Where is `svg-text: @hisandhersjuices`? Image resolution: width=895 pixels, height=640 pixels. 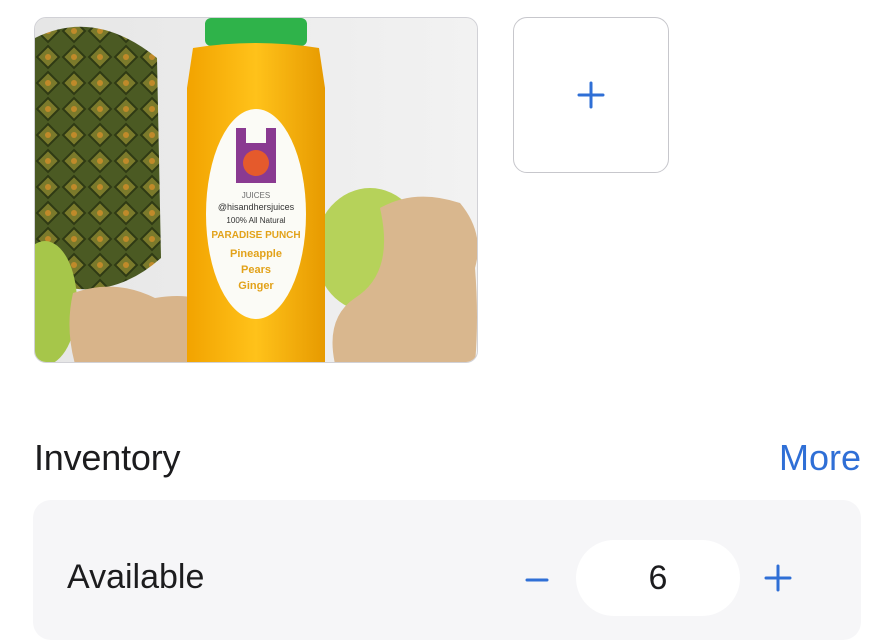
svg-text: @hisandhersjuices is located at coordinates (256, 207).